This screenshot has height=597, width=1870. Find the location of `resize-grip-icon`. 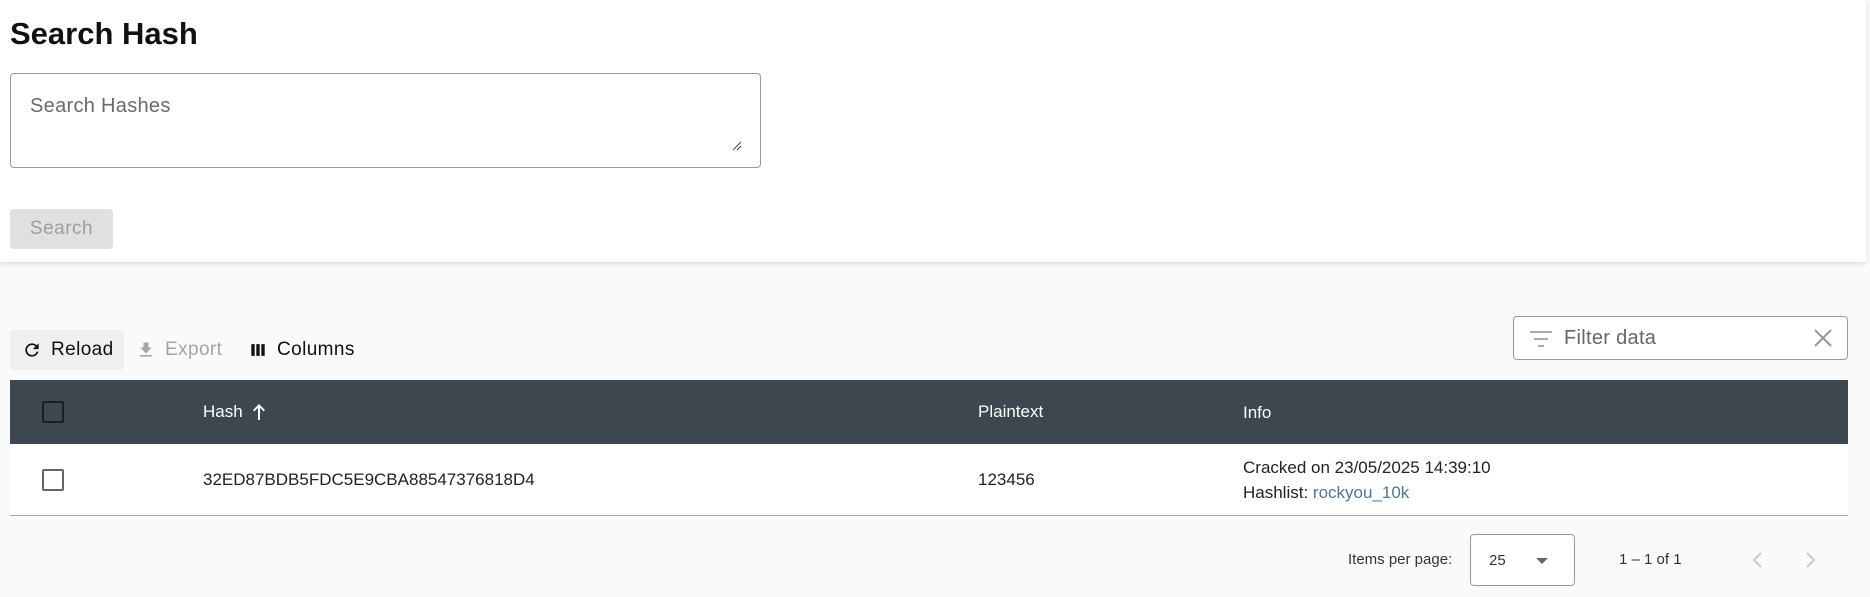

resize-grip-icon is located at coordinates (737, 146).